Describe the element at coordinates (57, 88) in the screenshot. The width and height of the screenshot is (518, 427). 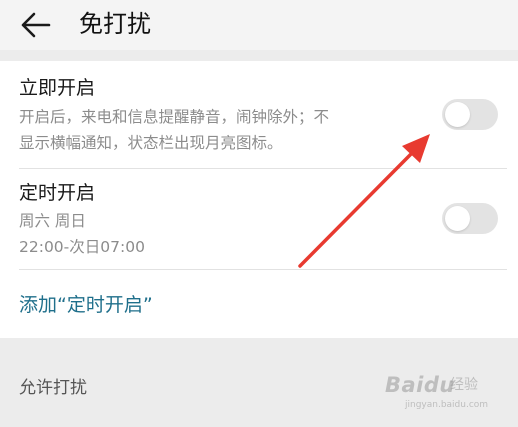
I see `immediate-title: 立即开启` at that location.